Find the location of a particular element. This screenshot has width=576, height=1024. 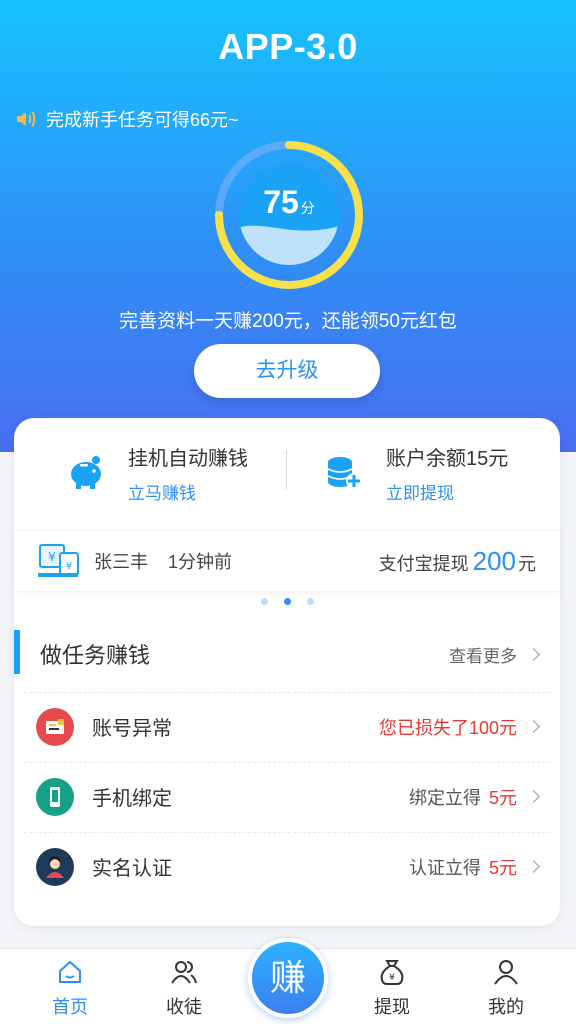

view-more-link: 查看更多 is located at coordinates (494, 654).